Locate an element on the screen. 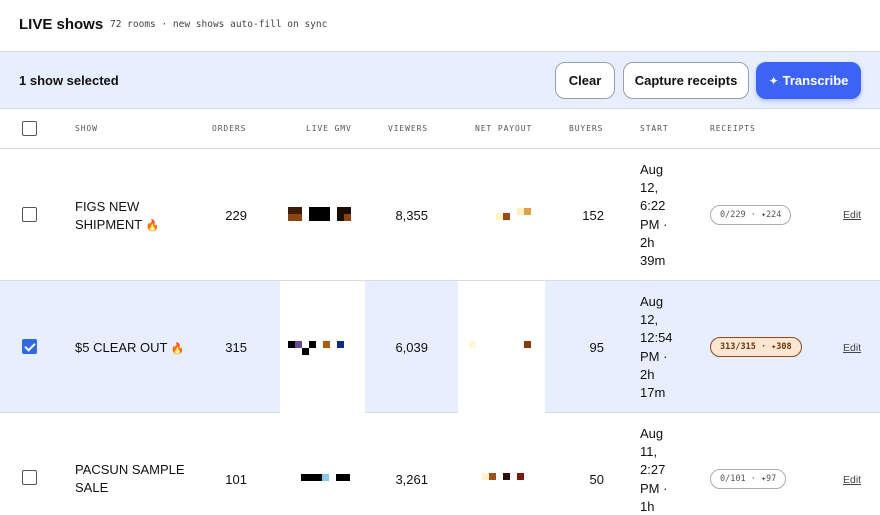 This screenshot has height=515, width=880. column-header-viewers: VIEWERS is located at coordinates (408, 128).